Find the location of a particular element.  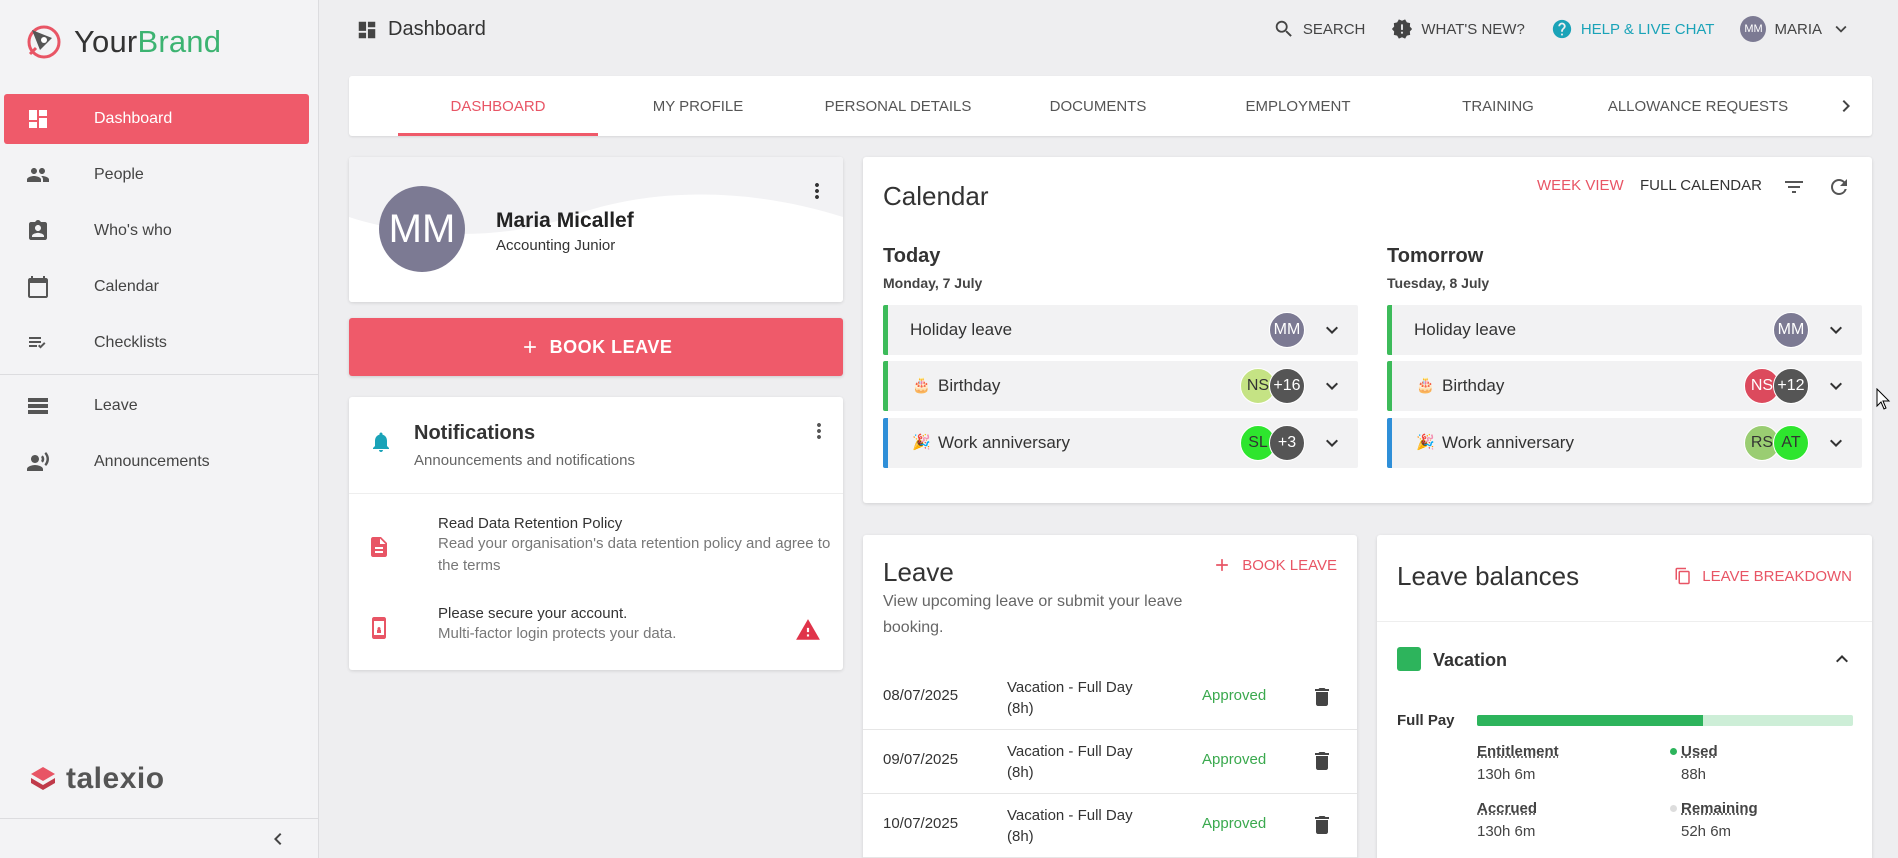

event-row: 🎉 Work anniversary SL +3 is located at coordinates (1120, 443).